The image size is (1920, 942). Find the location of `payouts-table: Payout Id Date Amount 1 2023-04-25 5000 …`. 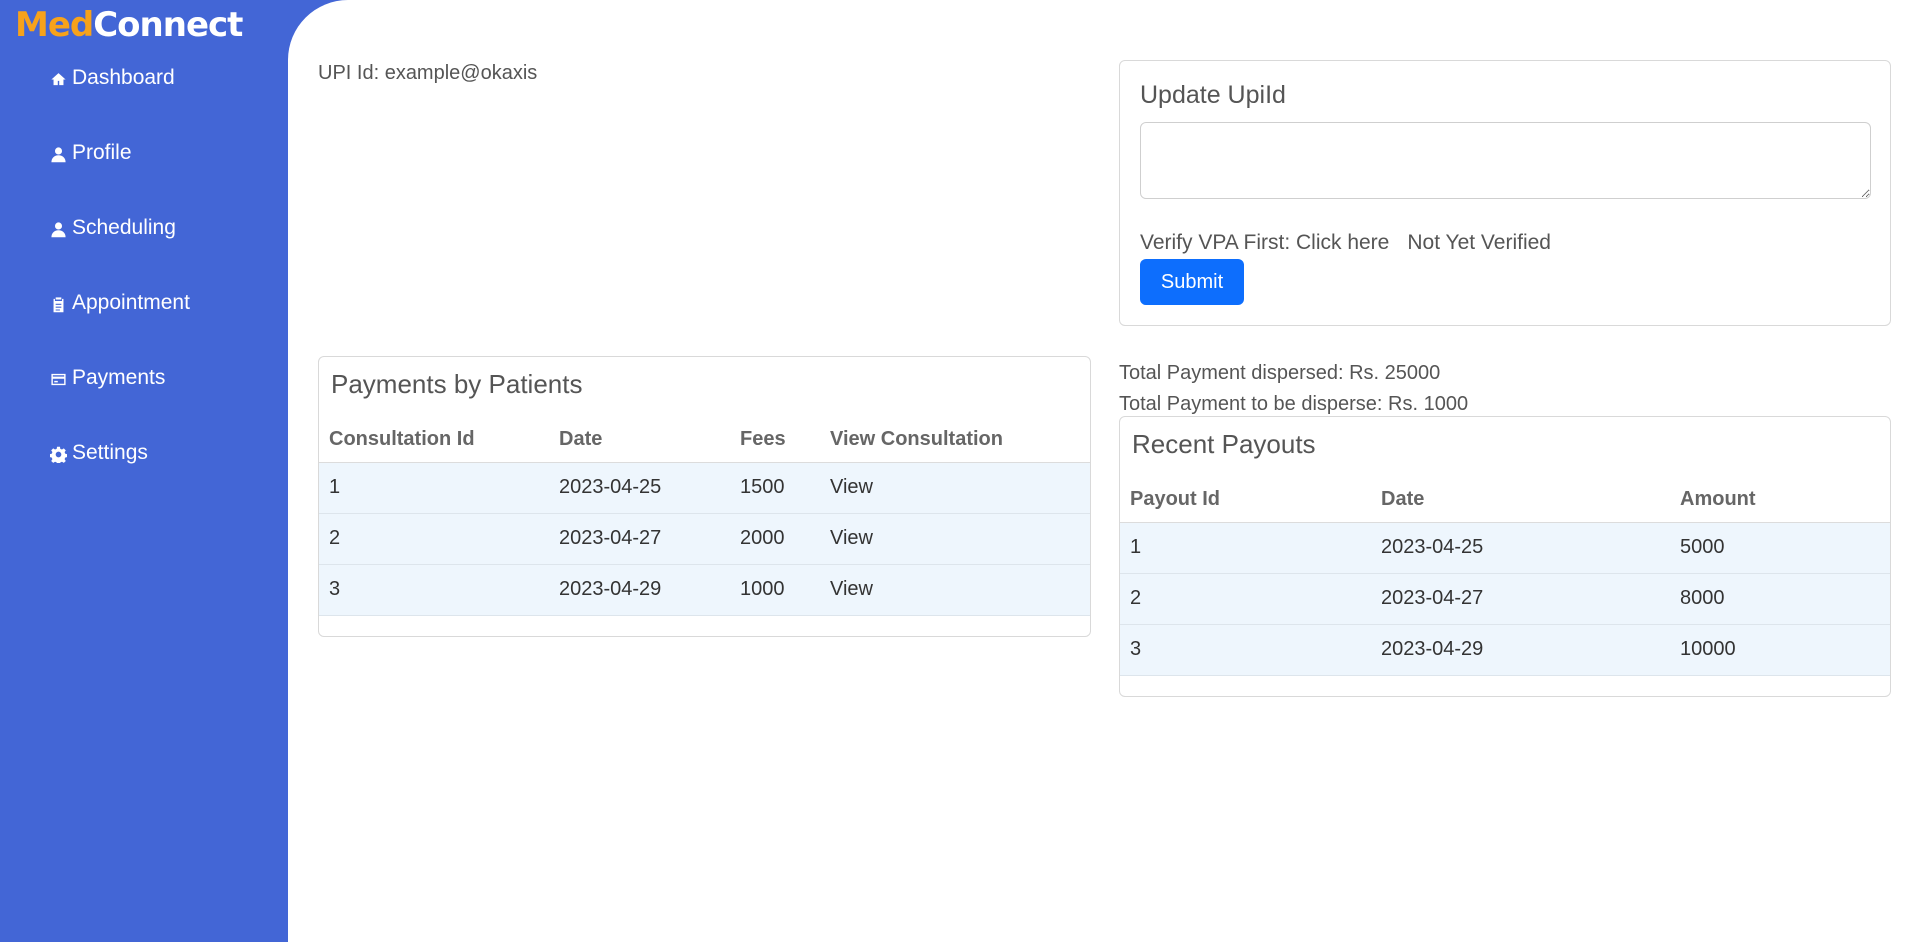

payouts-table: Payout Id Date Amount 1 2023-04-25 5000 … is located at coordinates (1505, 576).